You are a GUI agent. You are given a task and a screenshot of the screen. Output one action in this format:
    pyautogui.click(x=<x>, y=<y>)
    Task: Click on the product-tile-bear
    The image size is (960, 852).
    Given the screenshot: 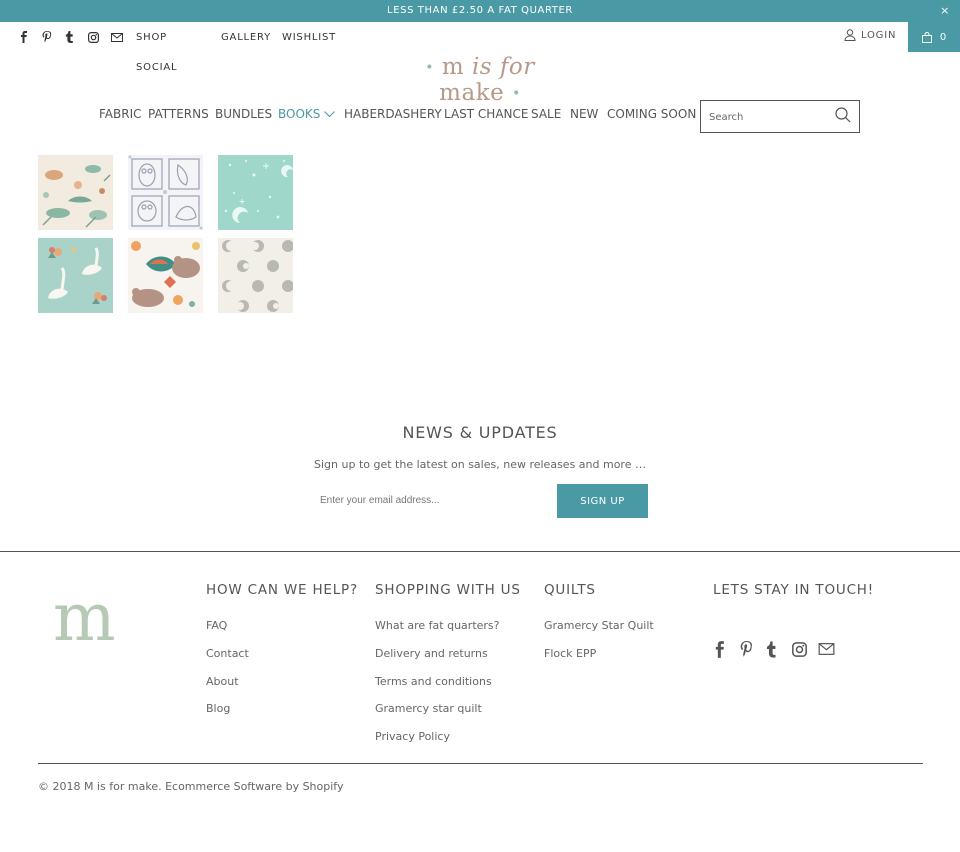 What is the action you would take?
    pyautogui.click(x=165, y=275)
    